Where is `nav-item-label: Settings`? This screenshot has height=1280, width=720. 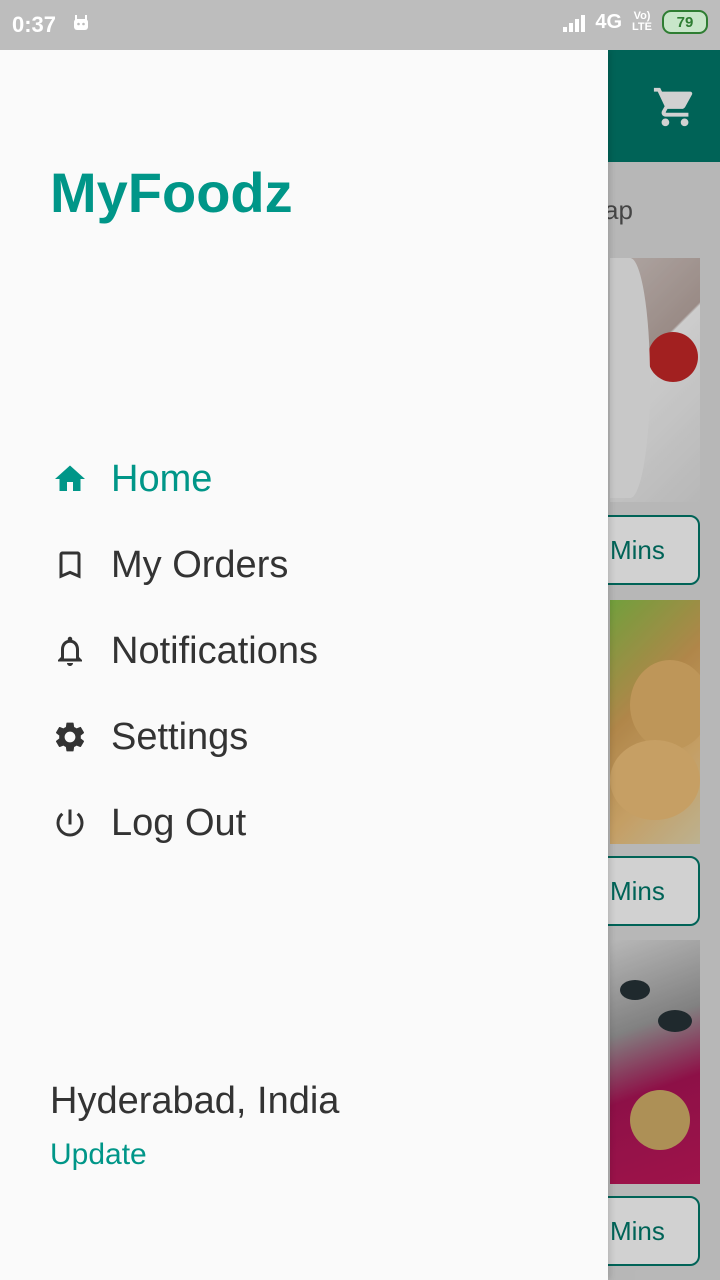
nav-item-label: Settings is located at coordinates (180, 736).